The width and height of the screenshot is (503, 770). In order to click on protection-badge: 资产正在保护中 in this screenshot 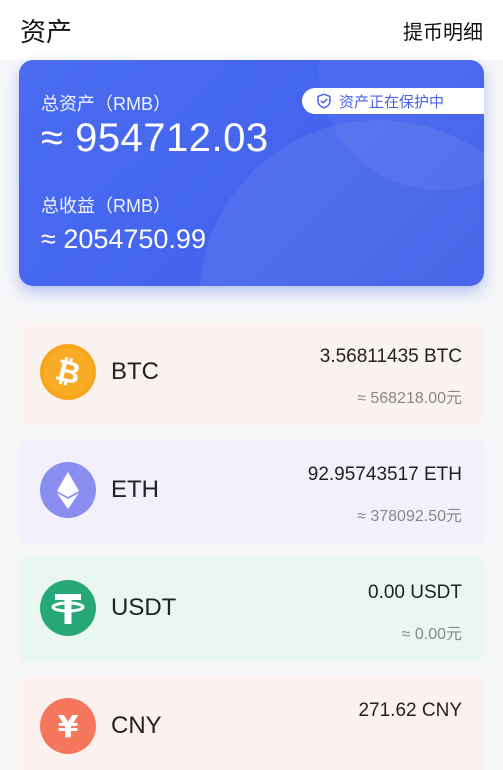, I will do `click(393, 101)`.